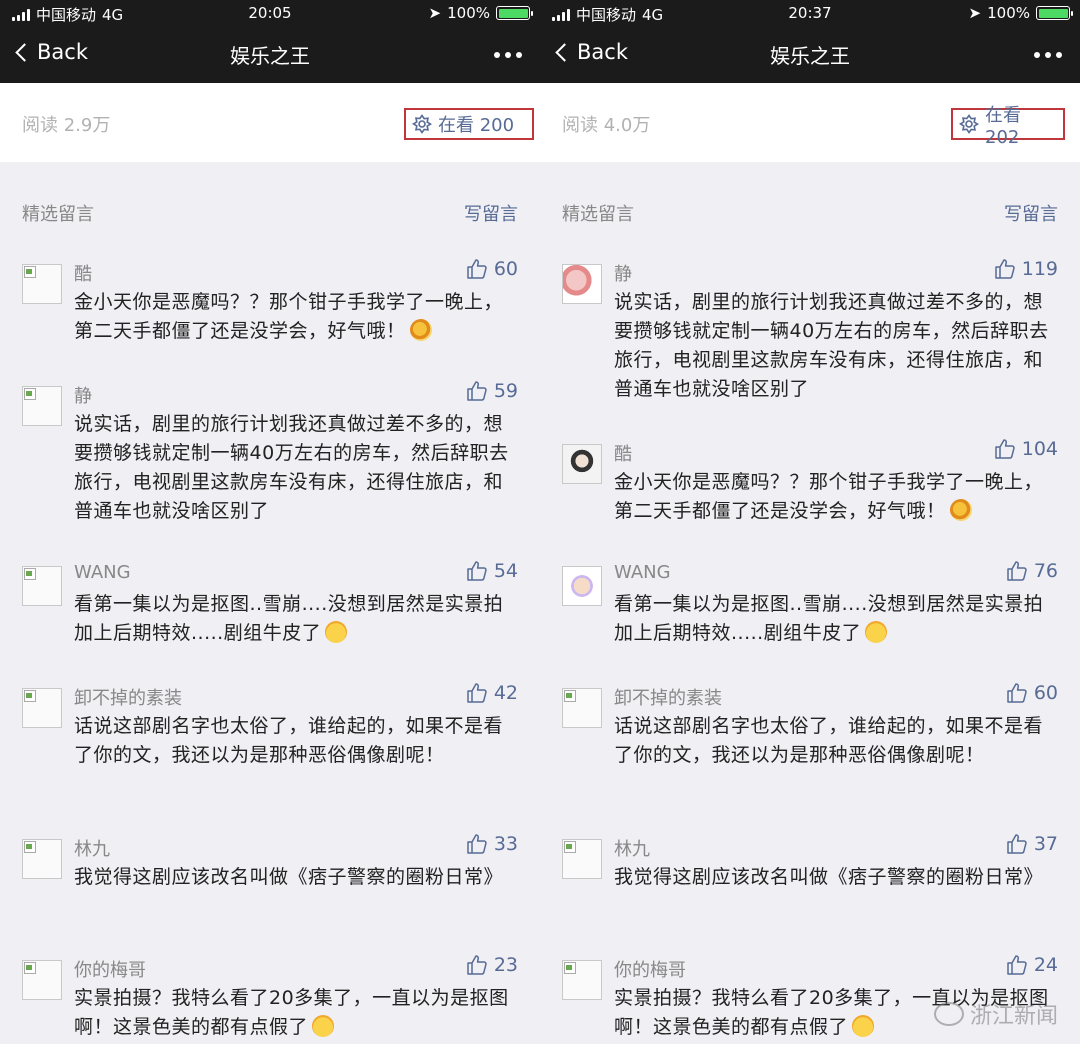  I want to click on like-button: 33, so click(492, 844).